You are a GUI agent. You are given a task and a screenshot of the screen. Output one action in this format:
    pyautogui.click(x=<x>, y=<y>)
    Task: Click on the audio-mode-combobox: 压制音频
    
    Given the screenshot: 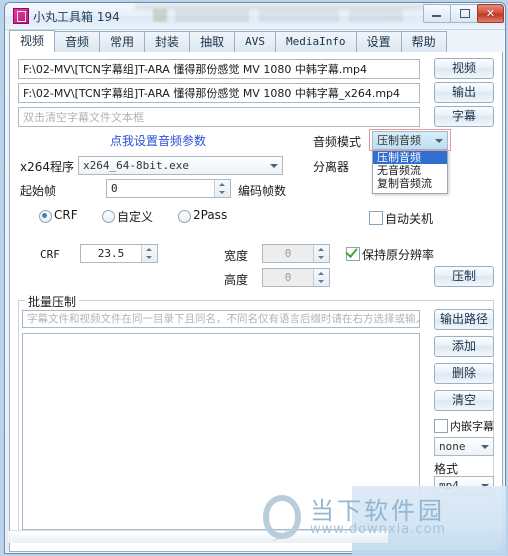 What is the action you would take?
    pyautogui.click(x=410, y=140)
    